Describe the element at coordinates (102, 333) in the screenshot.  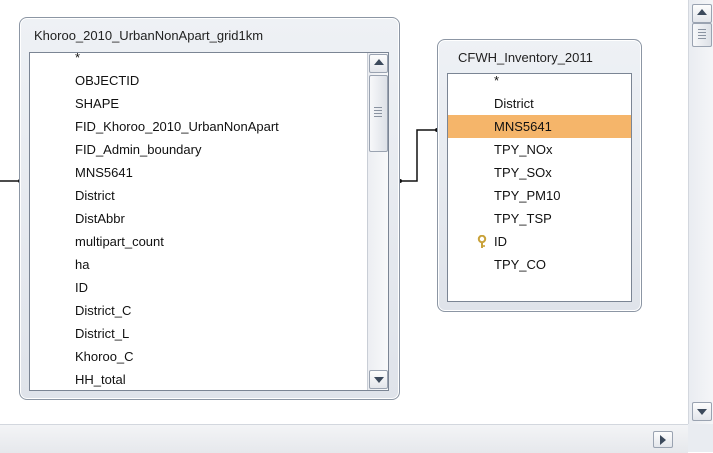
I see `field-name: District_L` at that location.